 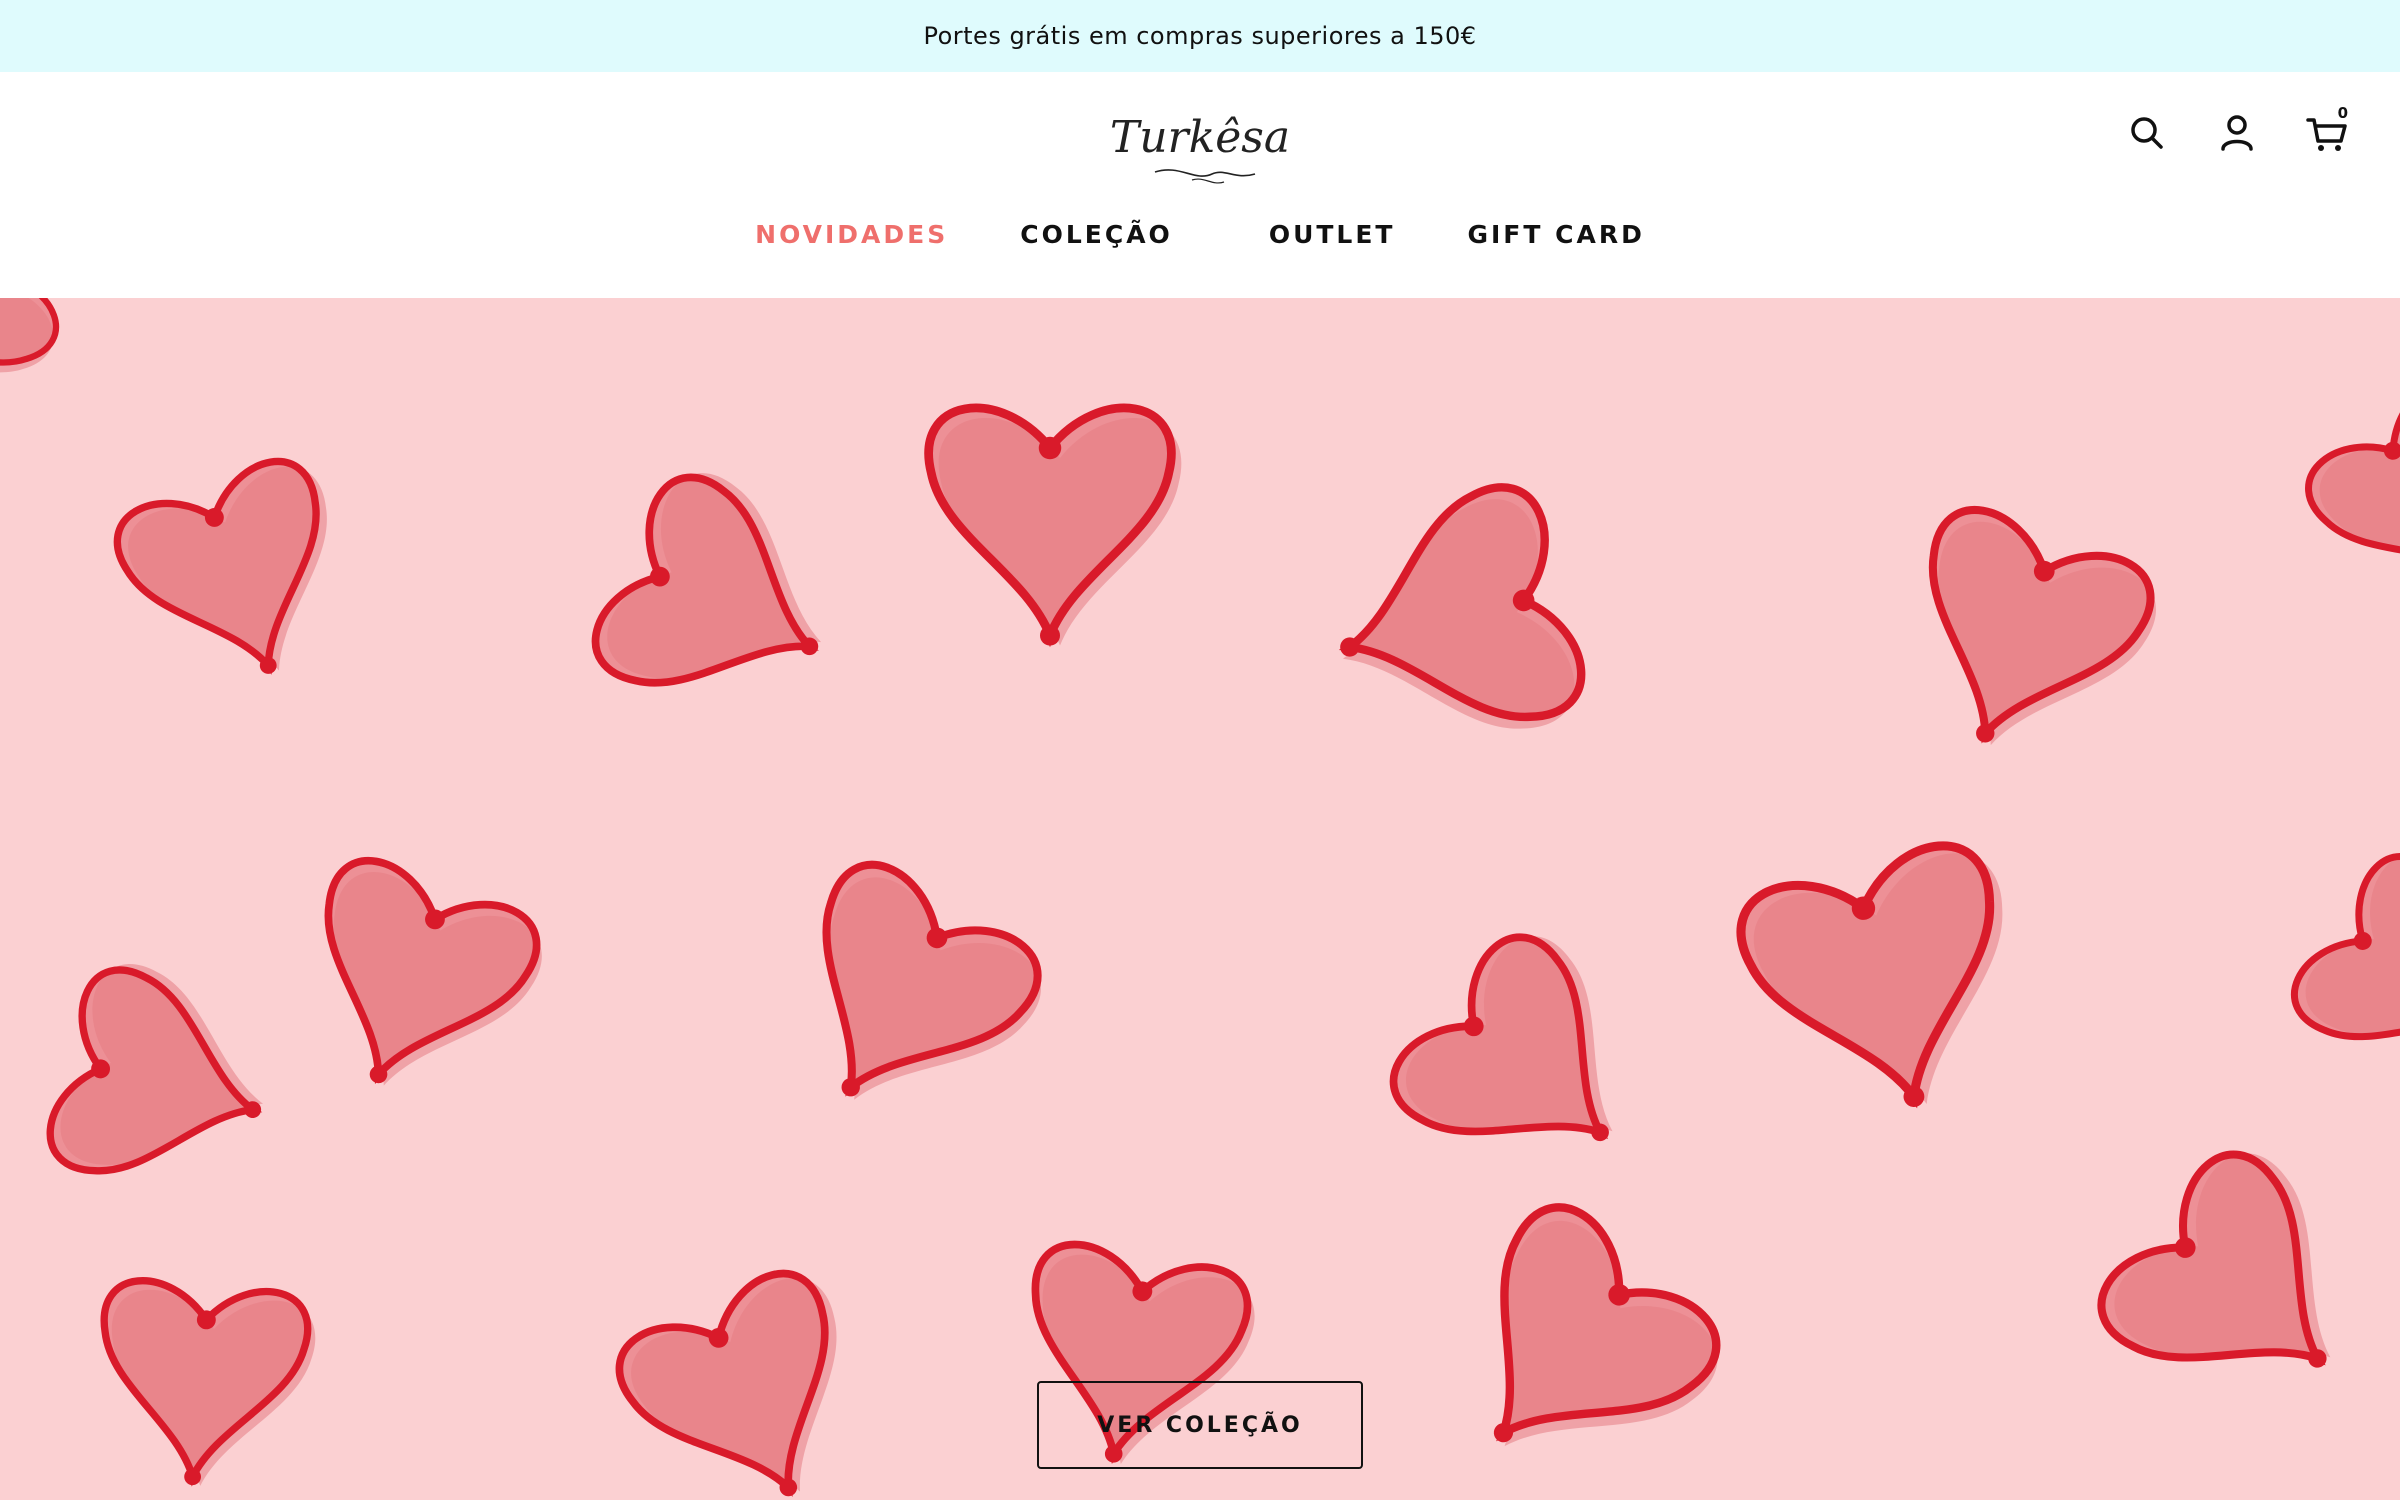 I want to click on svg-text: Turkêsa, so click(x=1200, y=137).